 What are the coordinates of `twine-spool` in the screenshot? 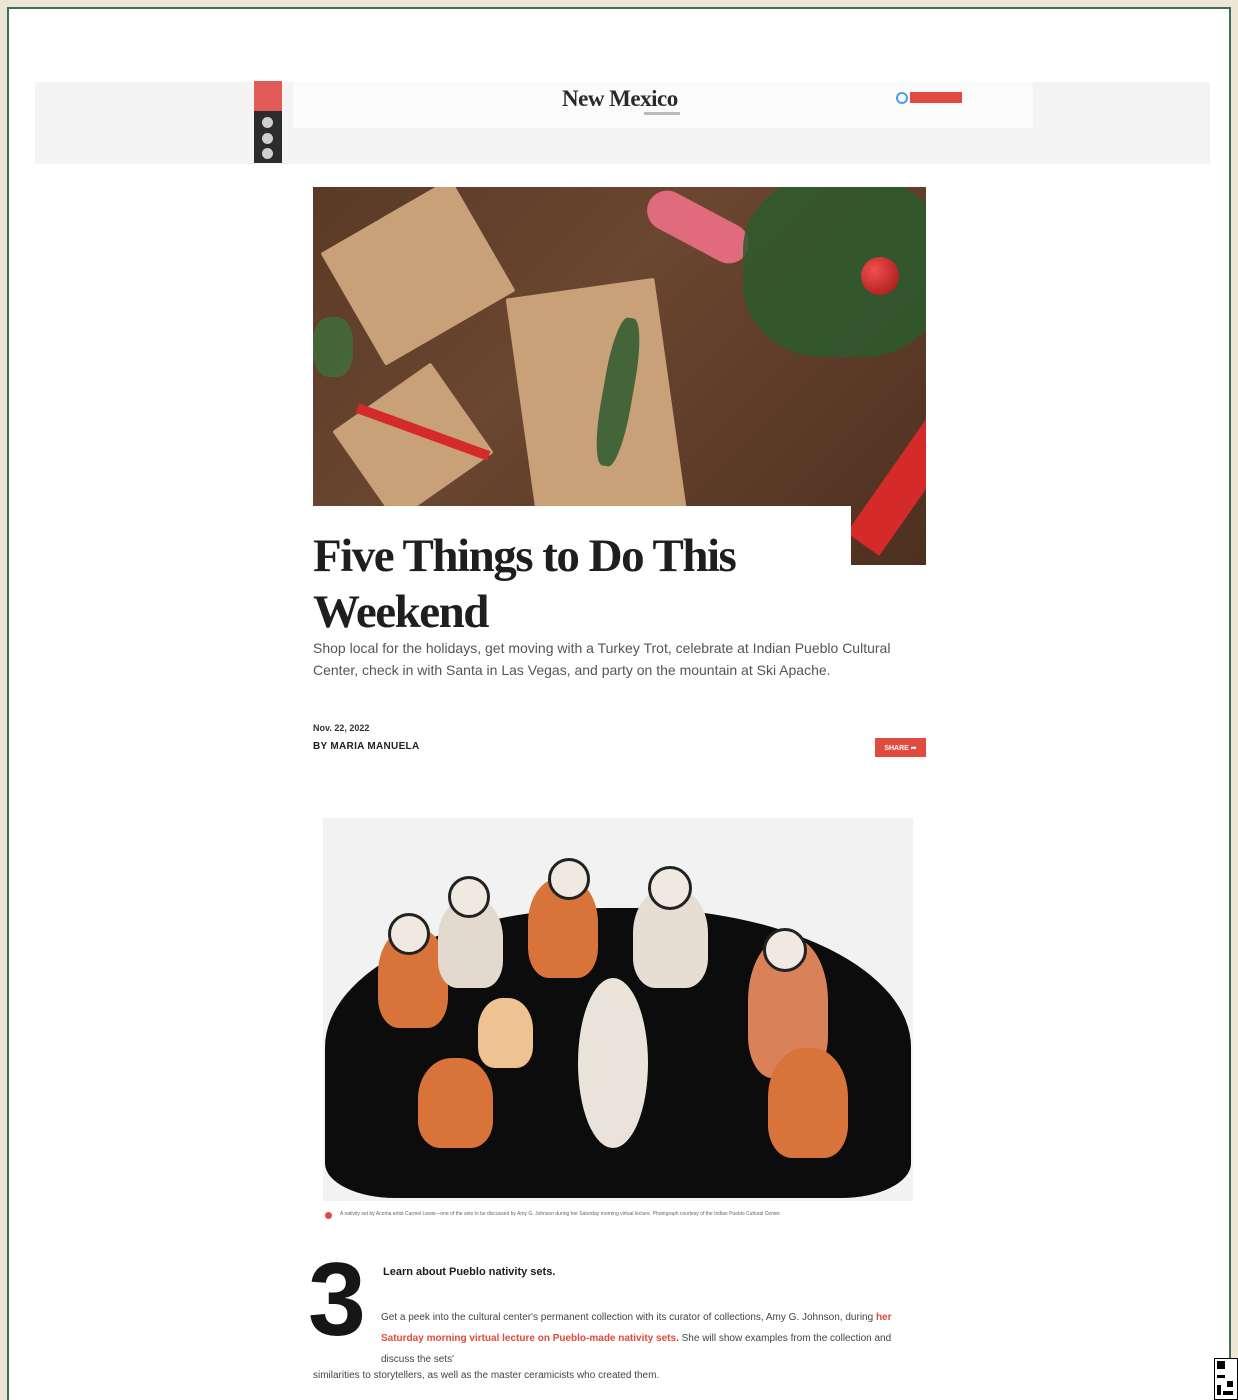 It's located at (698, 229).